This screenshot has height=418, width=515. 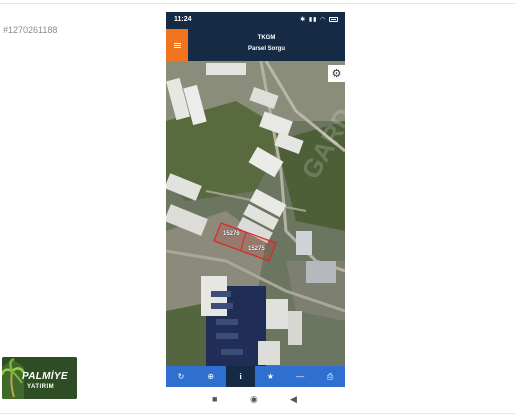 I want to click on hamburger-menu-button, so click(x=177, y=45).